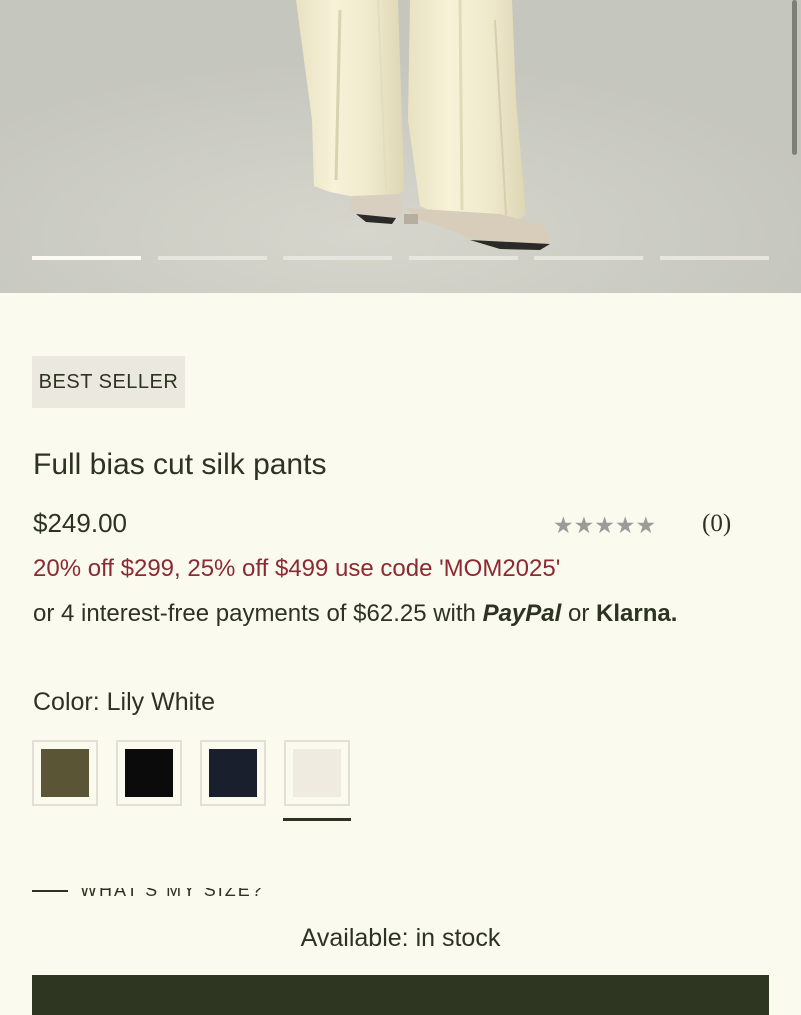 This screenshot has height=1015, width=801. What do you see at coordinates (66, 702) in the screenshot?
I see `color-label-text: Color:` at bounding box center [66, 702].